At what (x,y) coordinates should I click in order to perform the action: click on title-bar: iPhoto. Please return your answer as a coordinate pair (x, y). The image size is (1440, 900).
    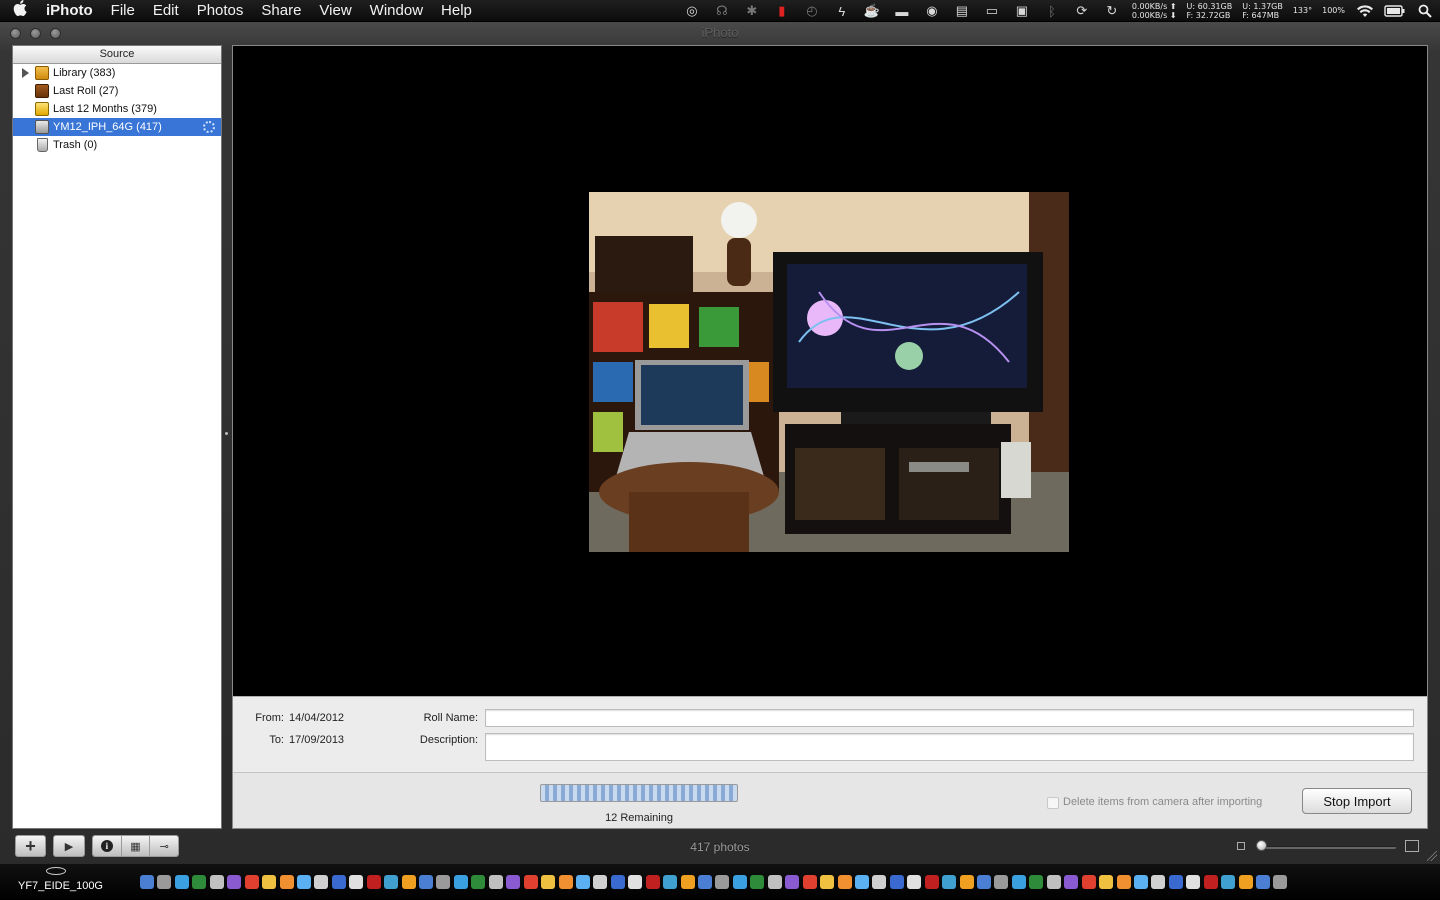
    Looking at the image, I should click on (720, 33).